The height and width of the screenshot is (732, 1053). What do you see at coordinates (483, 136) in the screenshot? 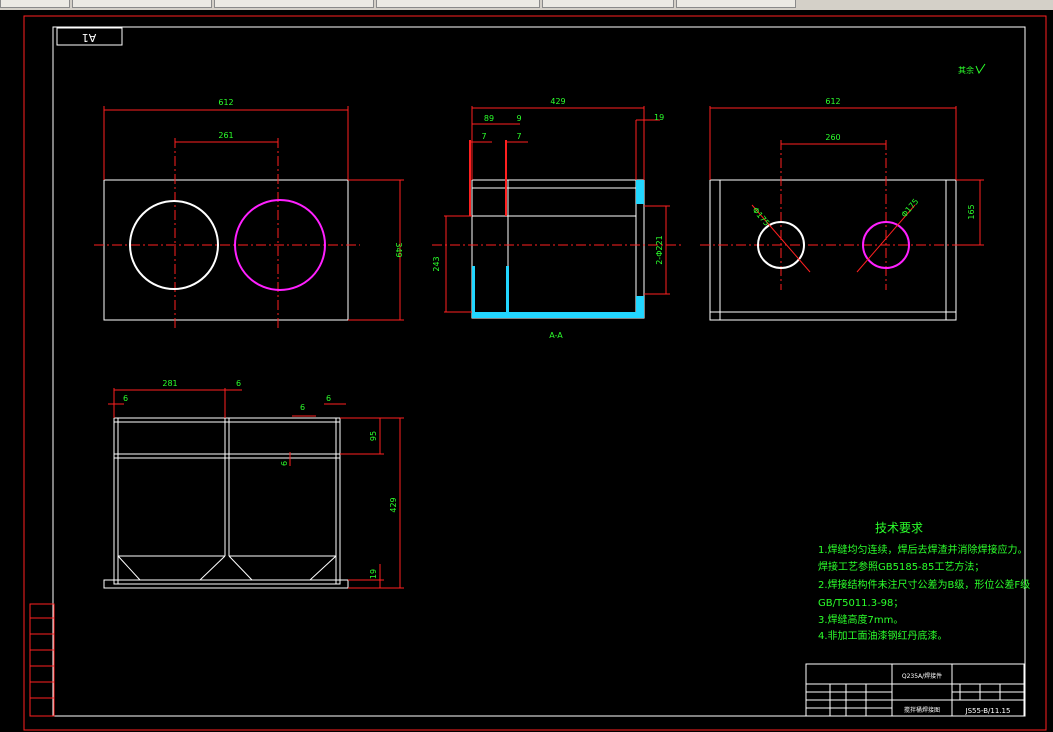
I see `dim-section-7a: 7` at bounding box center [483, 136].